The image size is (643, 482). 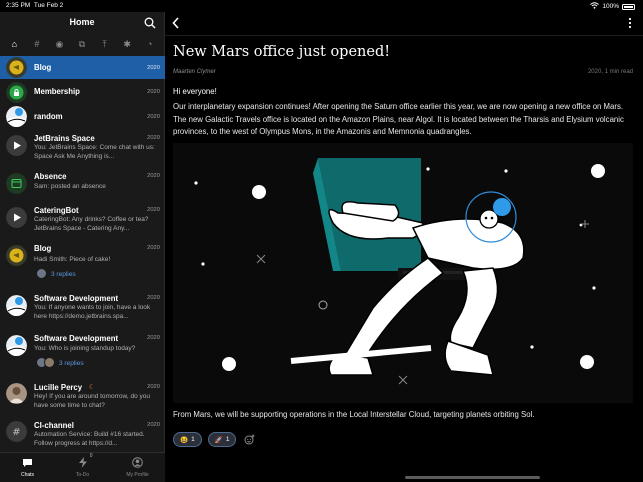 What do you see at coordinates (321, 6) in the screenshot?
I see `status-bar: 2:35 PM Tue Feb 2 100%` at bounding box center [321, 6].